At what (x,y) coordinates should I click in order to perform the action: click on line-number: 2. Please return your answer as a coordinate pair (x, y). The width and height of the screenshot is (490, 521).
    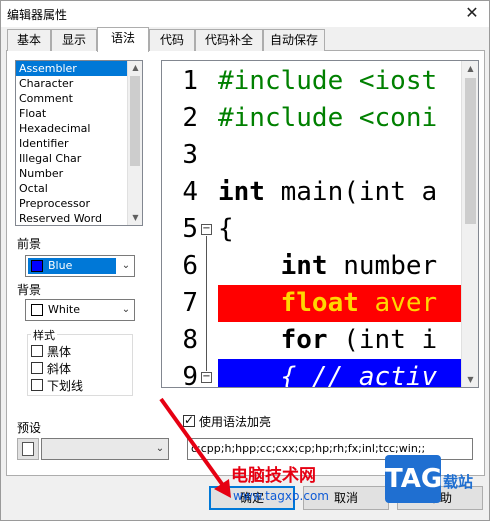
    Looking at the image, I should click on (190, 118).